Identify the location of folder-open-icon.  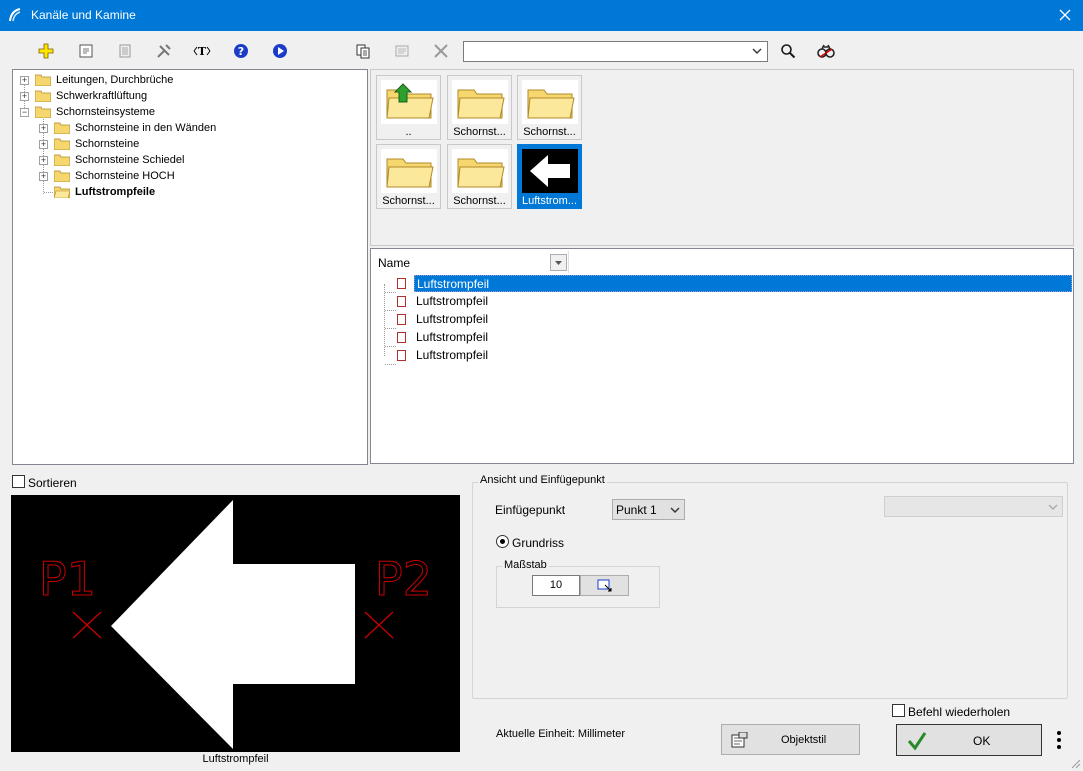
(43, 112).